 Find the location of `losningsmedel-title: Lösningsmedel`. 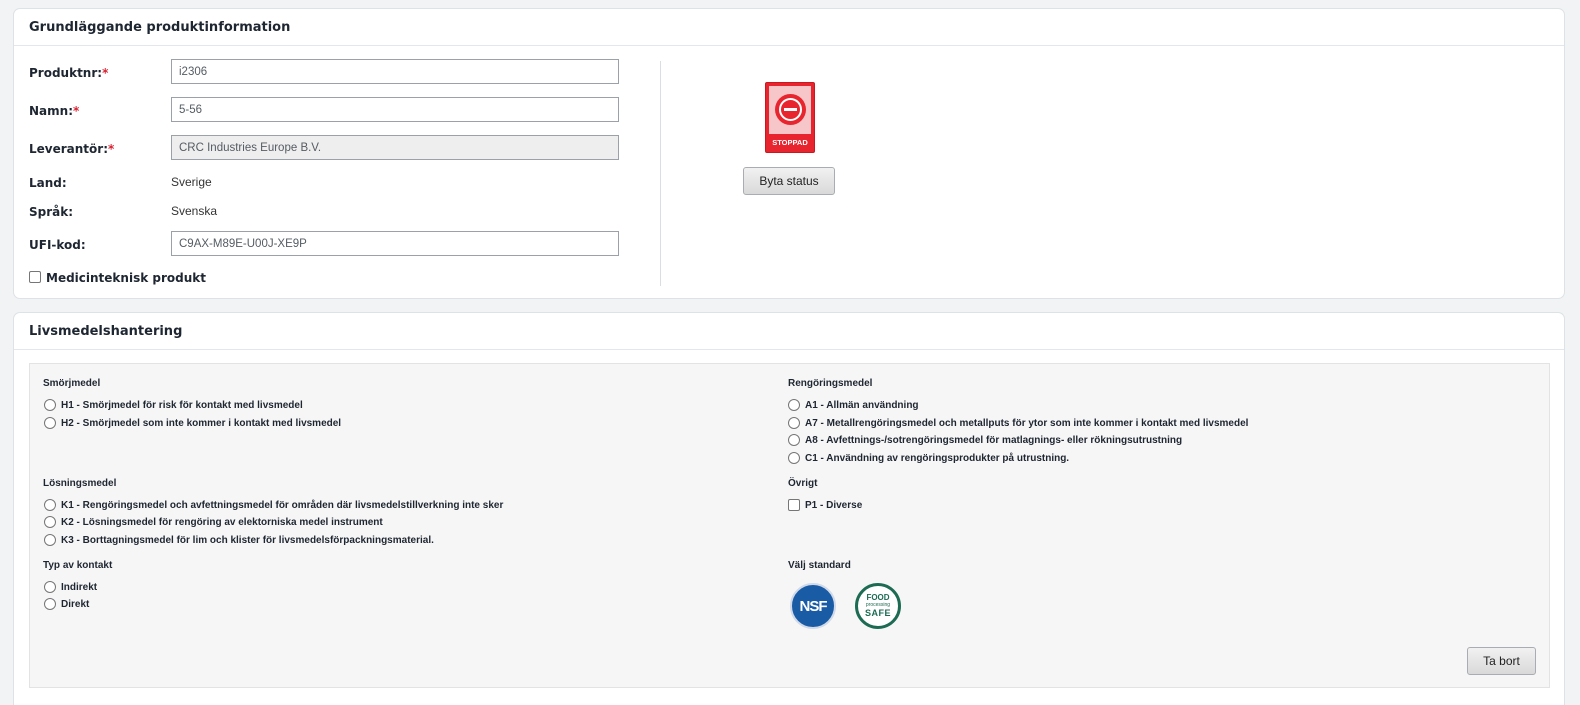

losningsmedel-title: Lösningsmedel is located at coordinates (80, 483).